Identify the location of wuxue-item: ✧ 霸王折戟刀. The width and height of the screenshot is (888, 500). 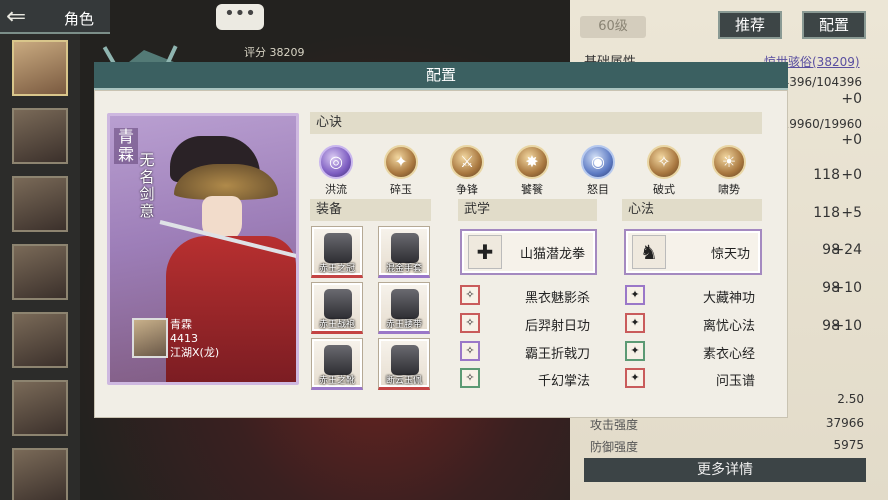
(525, 351).